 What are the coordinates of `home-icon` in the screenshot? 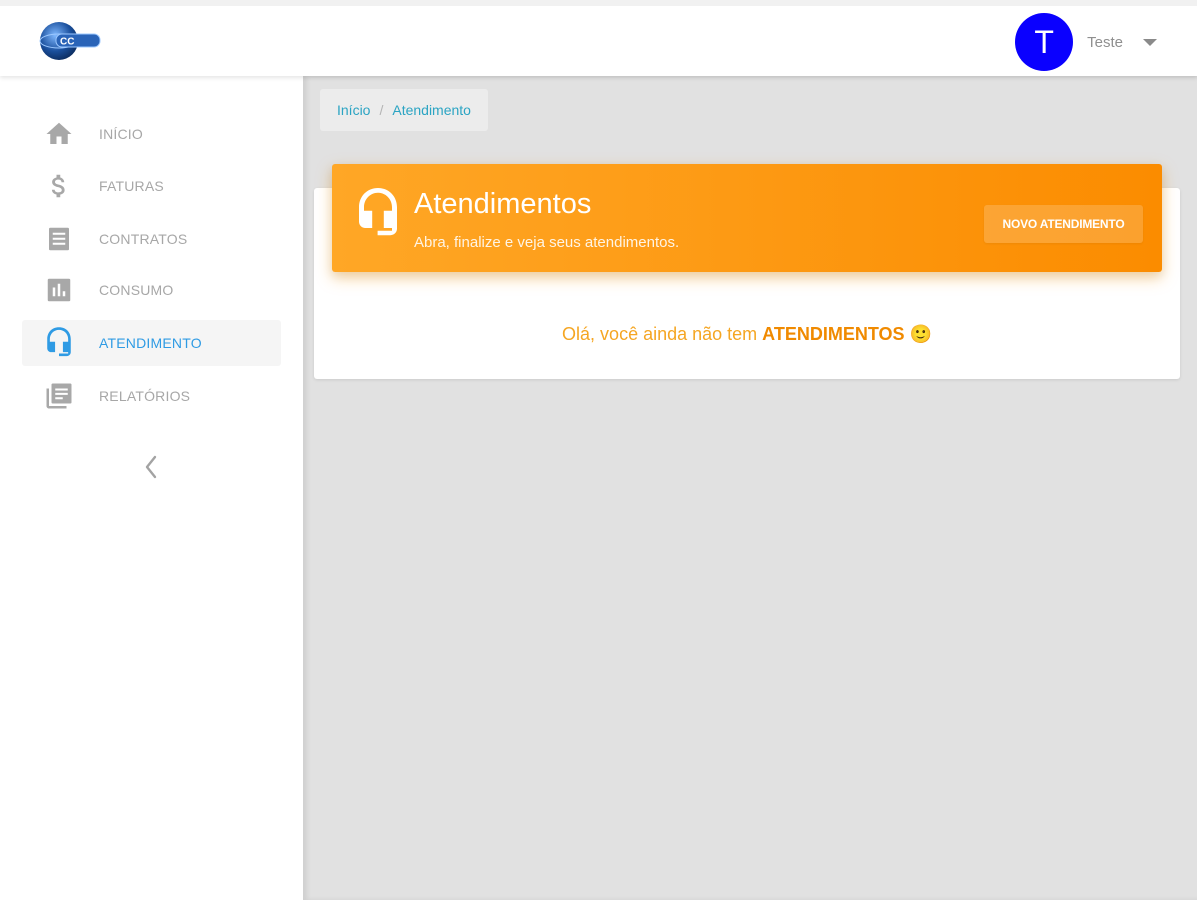 It's located at (59, 134).